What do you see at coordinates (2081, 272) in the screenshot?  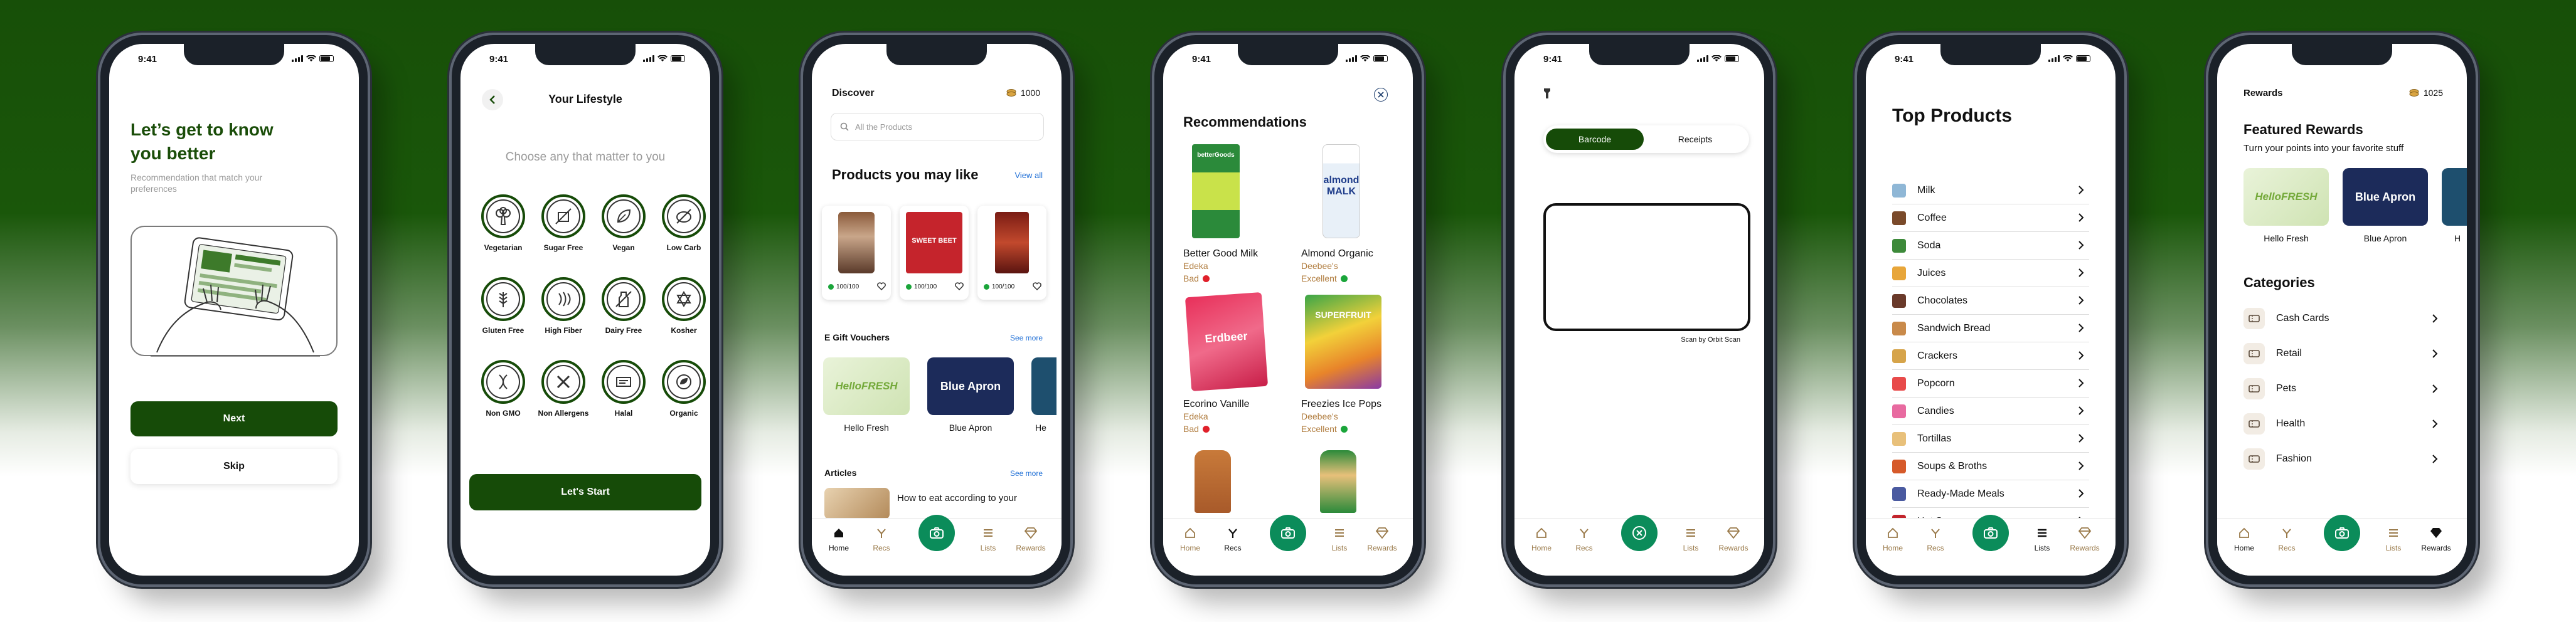 I see `chevron-right-icon` at bounding box center [2081, 272].